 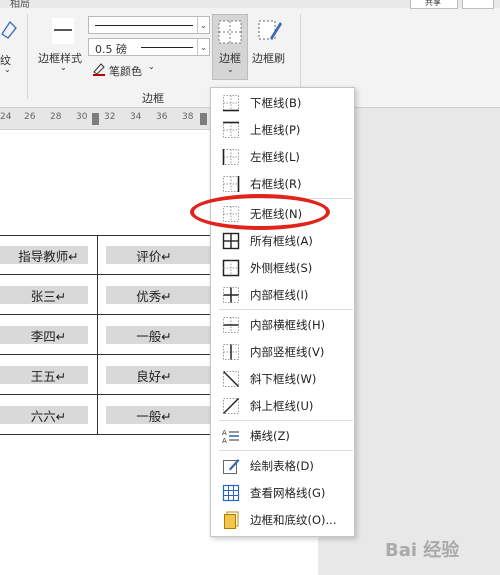 What do you see at coordinates (270, 31) in the screenshot?
I see `border-painter-icon` at bounding box center [270, 31].